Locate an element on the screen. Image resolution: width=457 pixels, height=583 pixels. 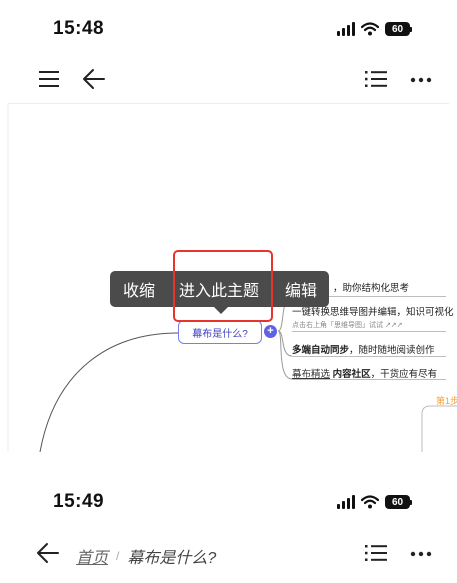
status-time: 15:49 is located at coordinates (79, 501).